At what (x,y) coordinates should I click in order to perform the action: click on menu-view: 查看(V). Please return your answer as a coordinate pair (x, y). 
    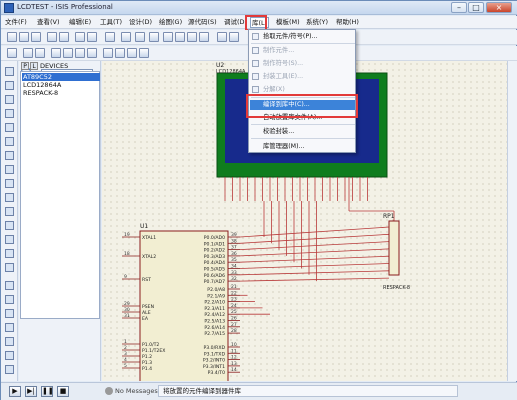
    Looking at the image, I should click on (48, 22).